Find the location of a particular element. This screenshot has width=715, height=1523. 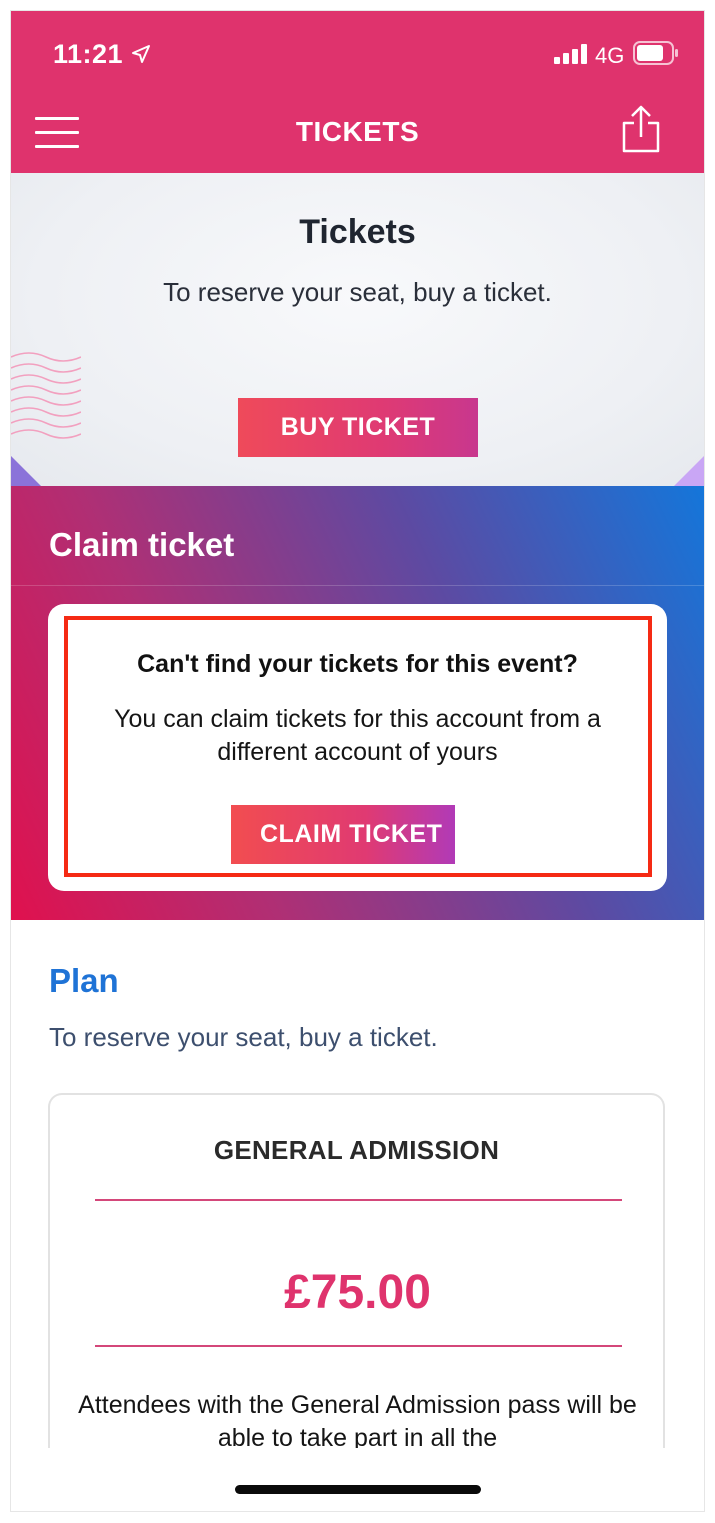

home-indicator is located at coordinates (358, 1489).